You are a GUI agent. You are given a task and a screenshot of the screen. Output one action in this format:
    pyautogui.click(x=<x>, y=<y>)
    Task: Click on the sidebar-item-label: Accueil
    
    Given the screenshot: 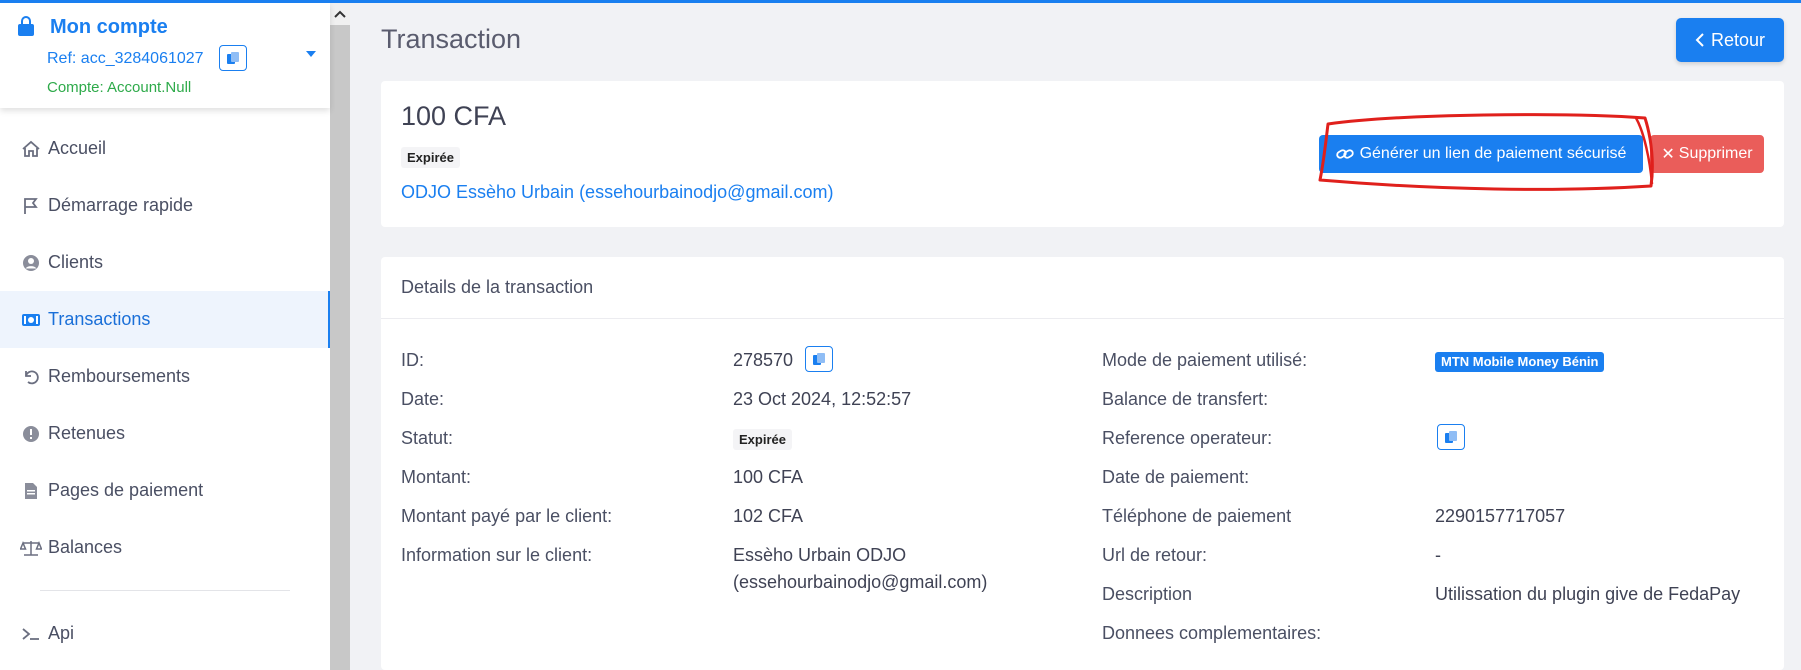 What is the action you would take?
    pyautogui.click(x=77, y=148)
    